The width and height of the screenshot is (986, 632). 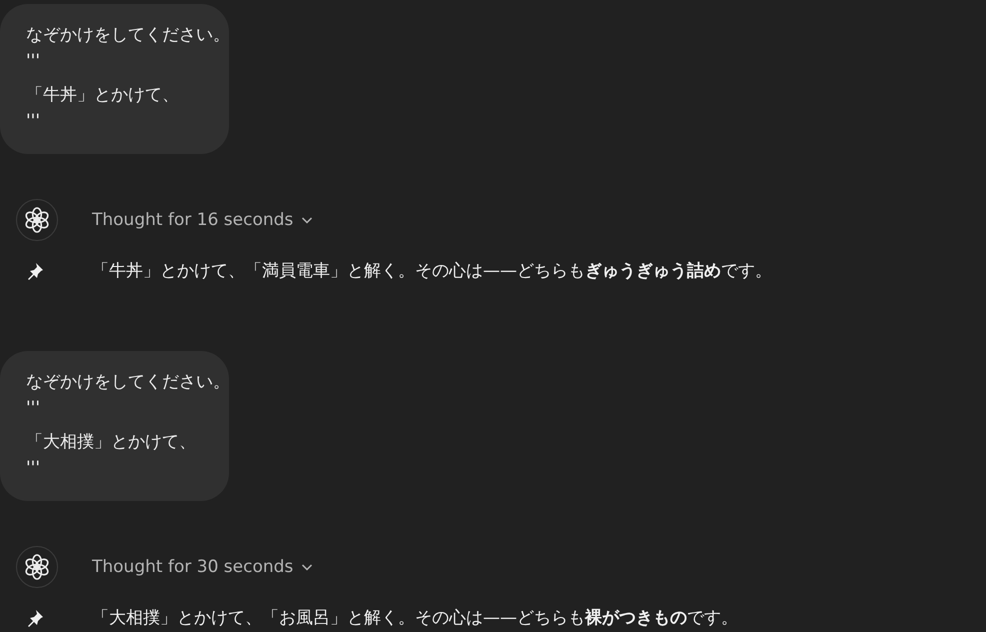 What do you see at coordinates (111, 442) in the screenshot?
I see `message-line: 「大相撲」とかけて、` at bounding box center [111, 442].